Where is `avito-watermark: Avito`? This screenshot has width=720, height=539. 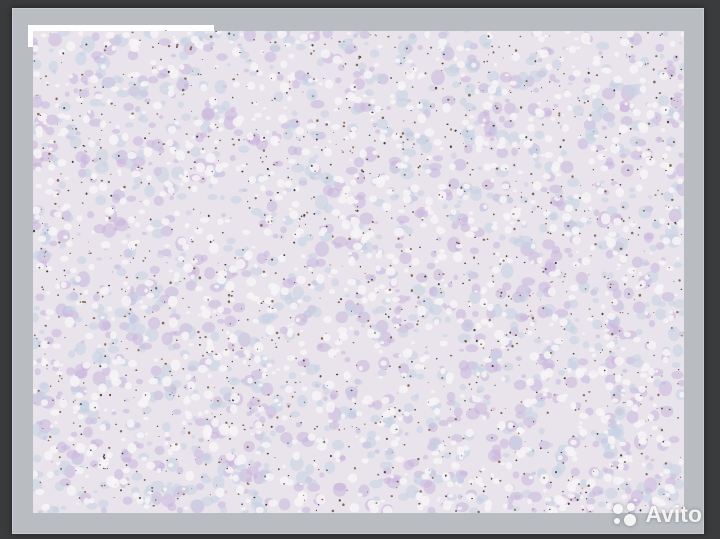
avito-watermark: Avito is located at coordinates (656, 514).